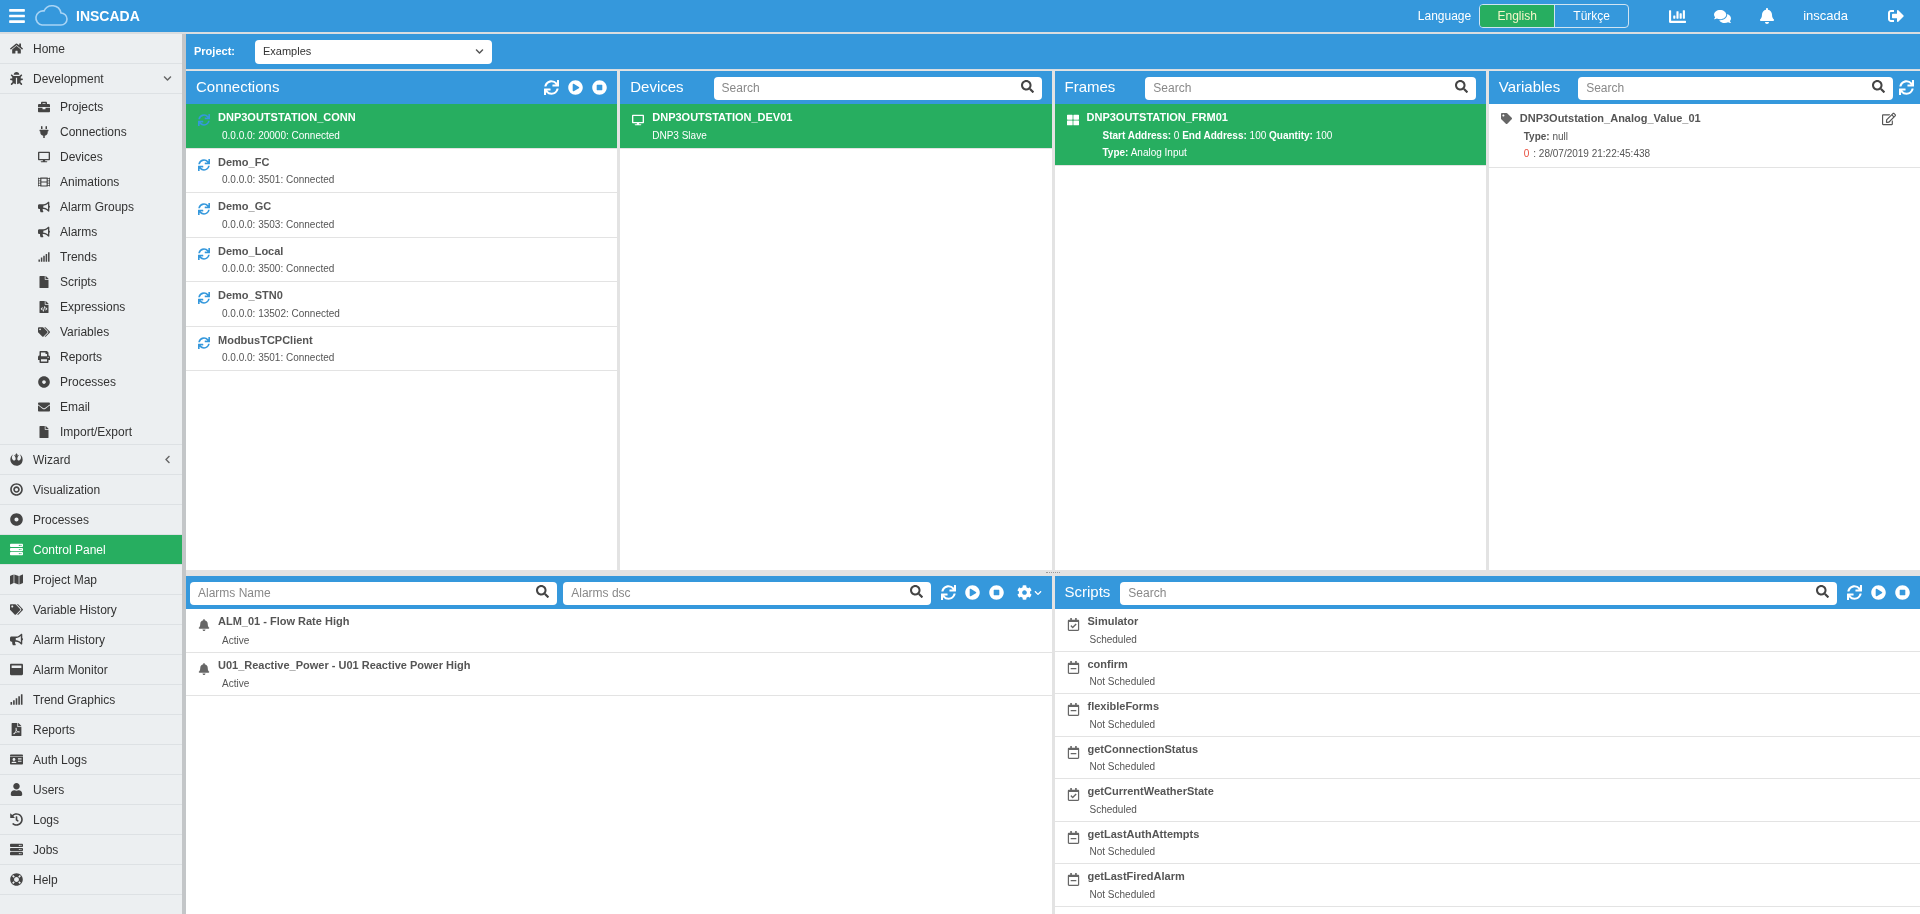 This screenshot has width=1920, height=914. What do you see at coordinates (91, 156) in the screenshot?
I see `sidebar-subitem: Devices` at bounding box center [91, 156].